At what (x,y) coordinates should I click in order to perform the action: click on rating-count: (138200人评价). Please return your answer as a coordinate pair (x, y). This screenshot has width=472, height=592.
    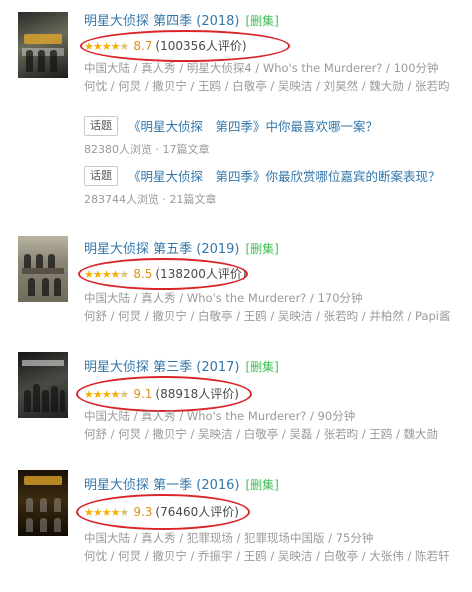
    Looking at the image, I should click on (201, 274).